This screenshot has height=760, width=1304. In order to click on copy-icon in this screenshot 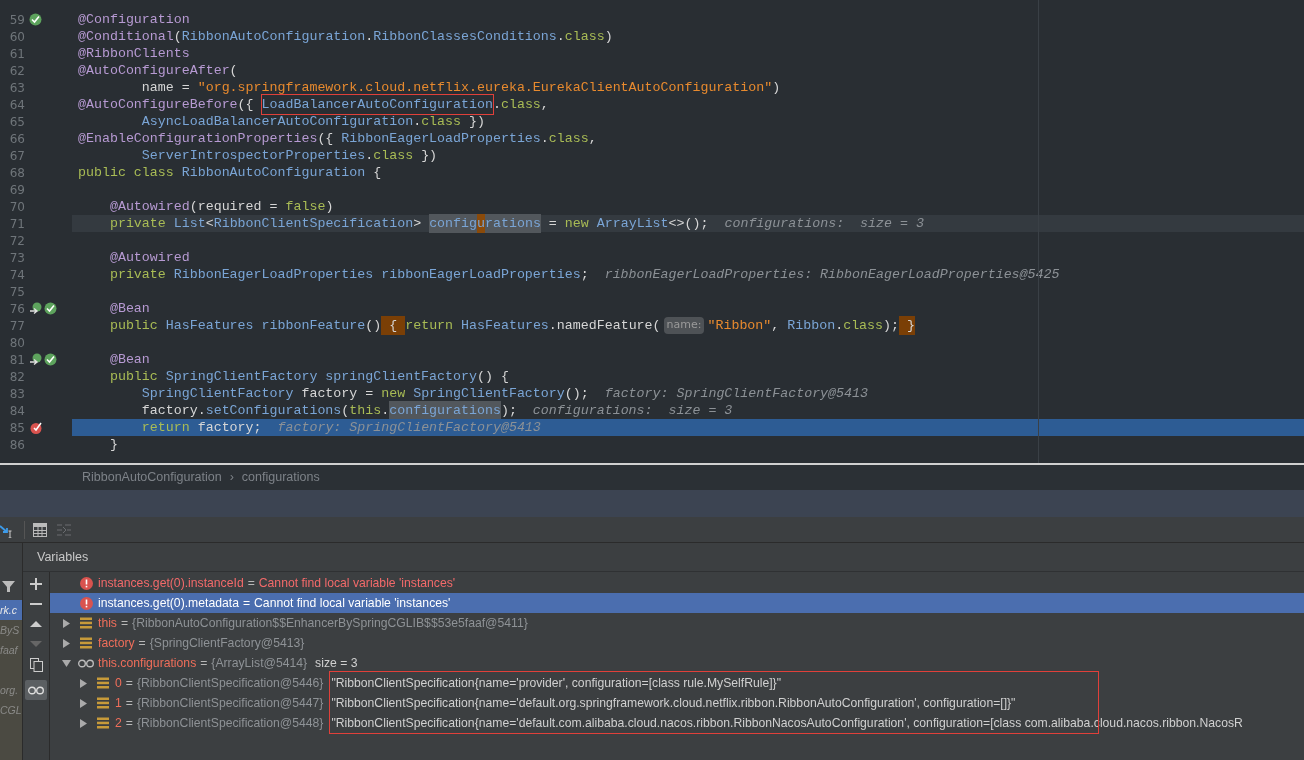, I will do `click(36, 665)`.